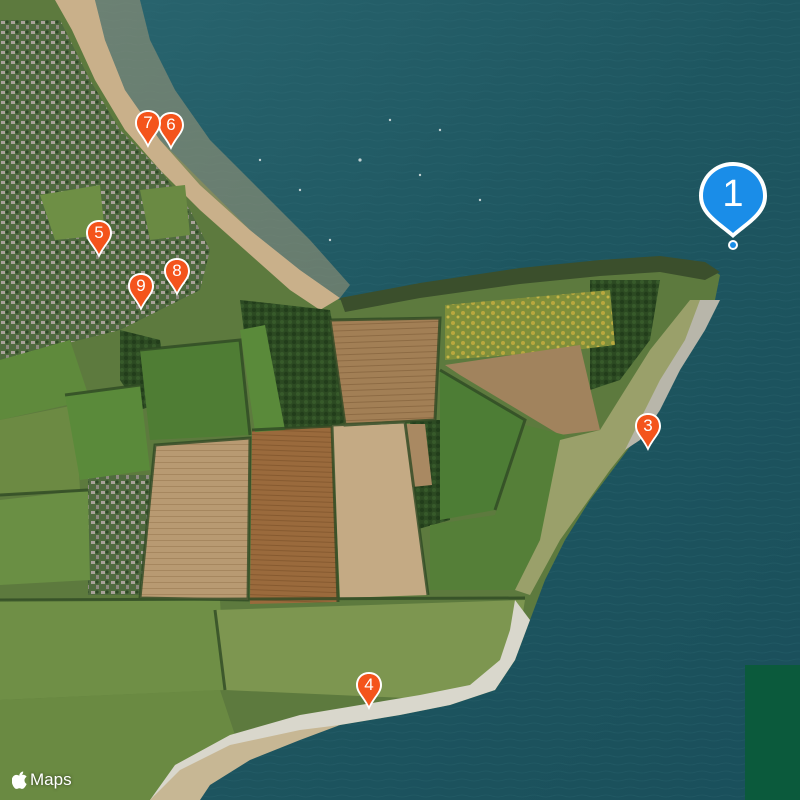 The height and width of the screenshot is (800, 800). What do you see at coordinates (148, 122) in the screenshot?
I see `marker-label: 7` at bounding box center [148, 122].